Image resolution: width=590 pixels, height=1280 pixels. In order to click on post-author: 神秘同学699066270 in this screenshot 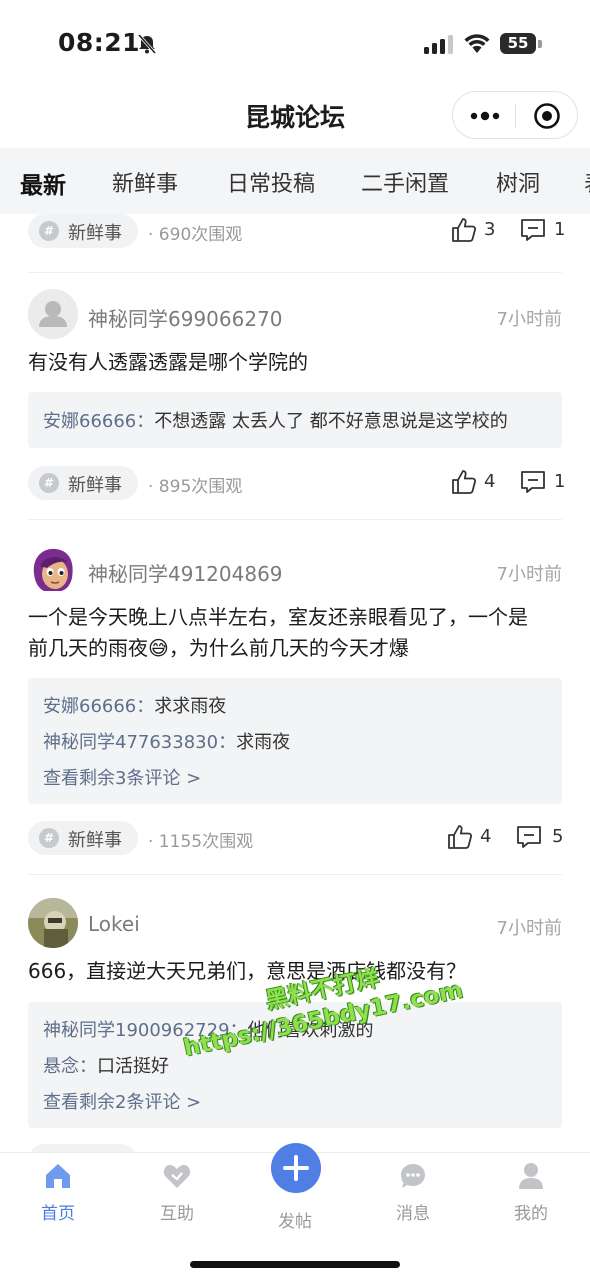, I will do `click(185, 317)`.